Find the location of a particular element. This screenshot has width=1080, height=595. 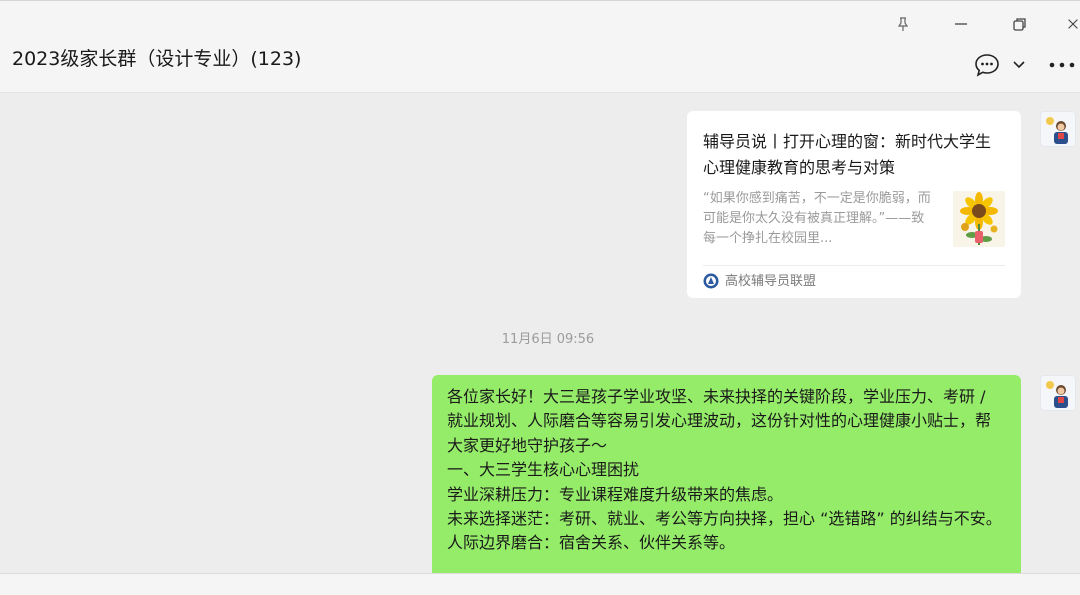

source-logo-icon is located at coordinates (711, 281).